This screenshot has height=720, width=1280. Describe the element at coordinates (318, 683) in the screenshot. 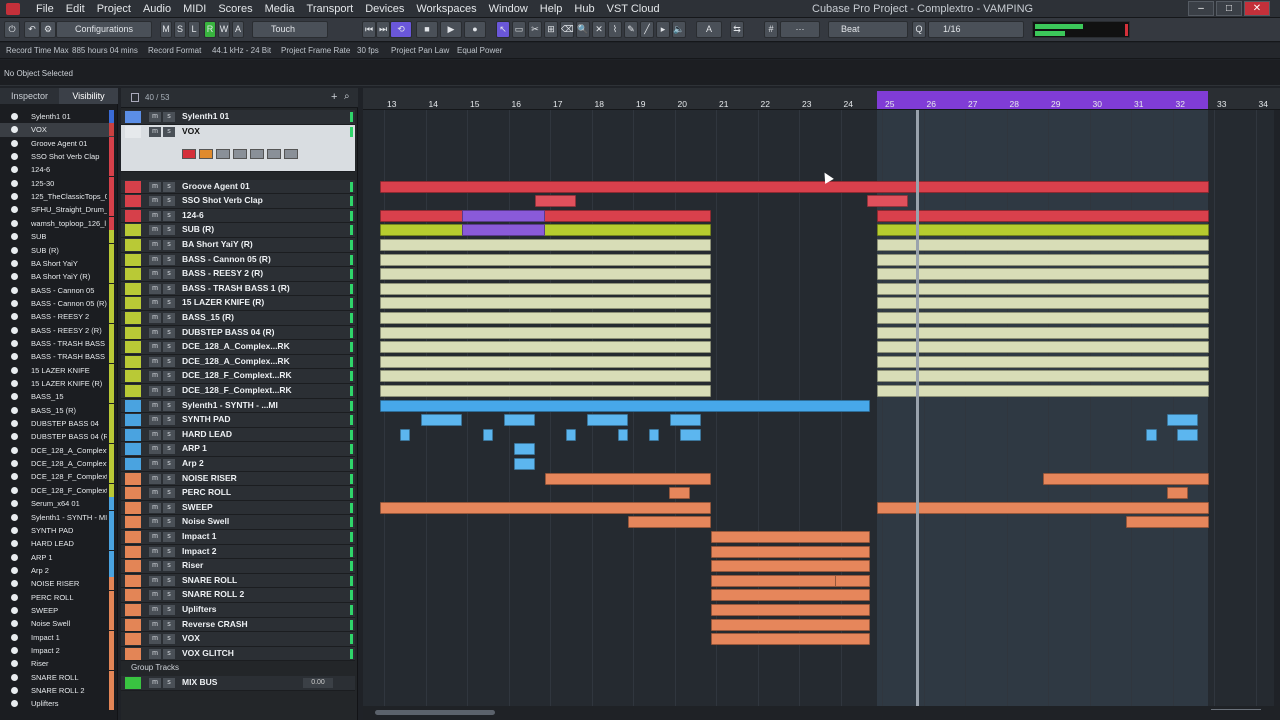

I see `volume-field: 0.00` at that location.